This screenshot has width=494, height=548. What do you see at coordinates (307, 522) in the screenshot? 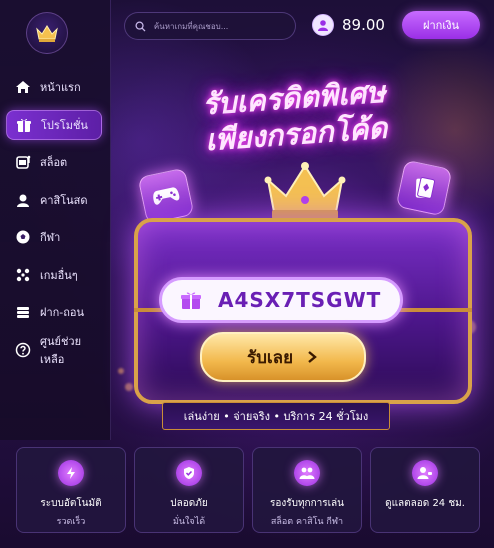
I see `feature-subtitle: สล็อต คาสิโน กีฬา` at bounding box center [307, 522].